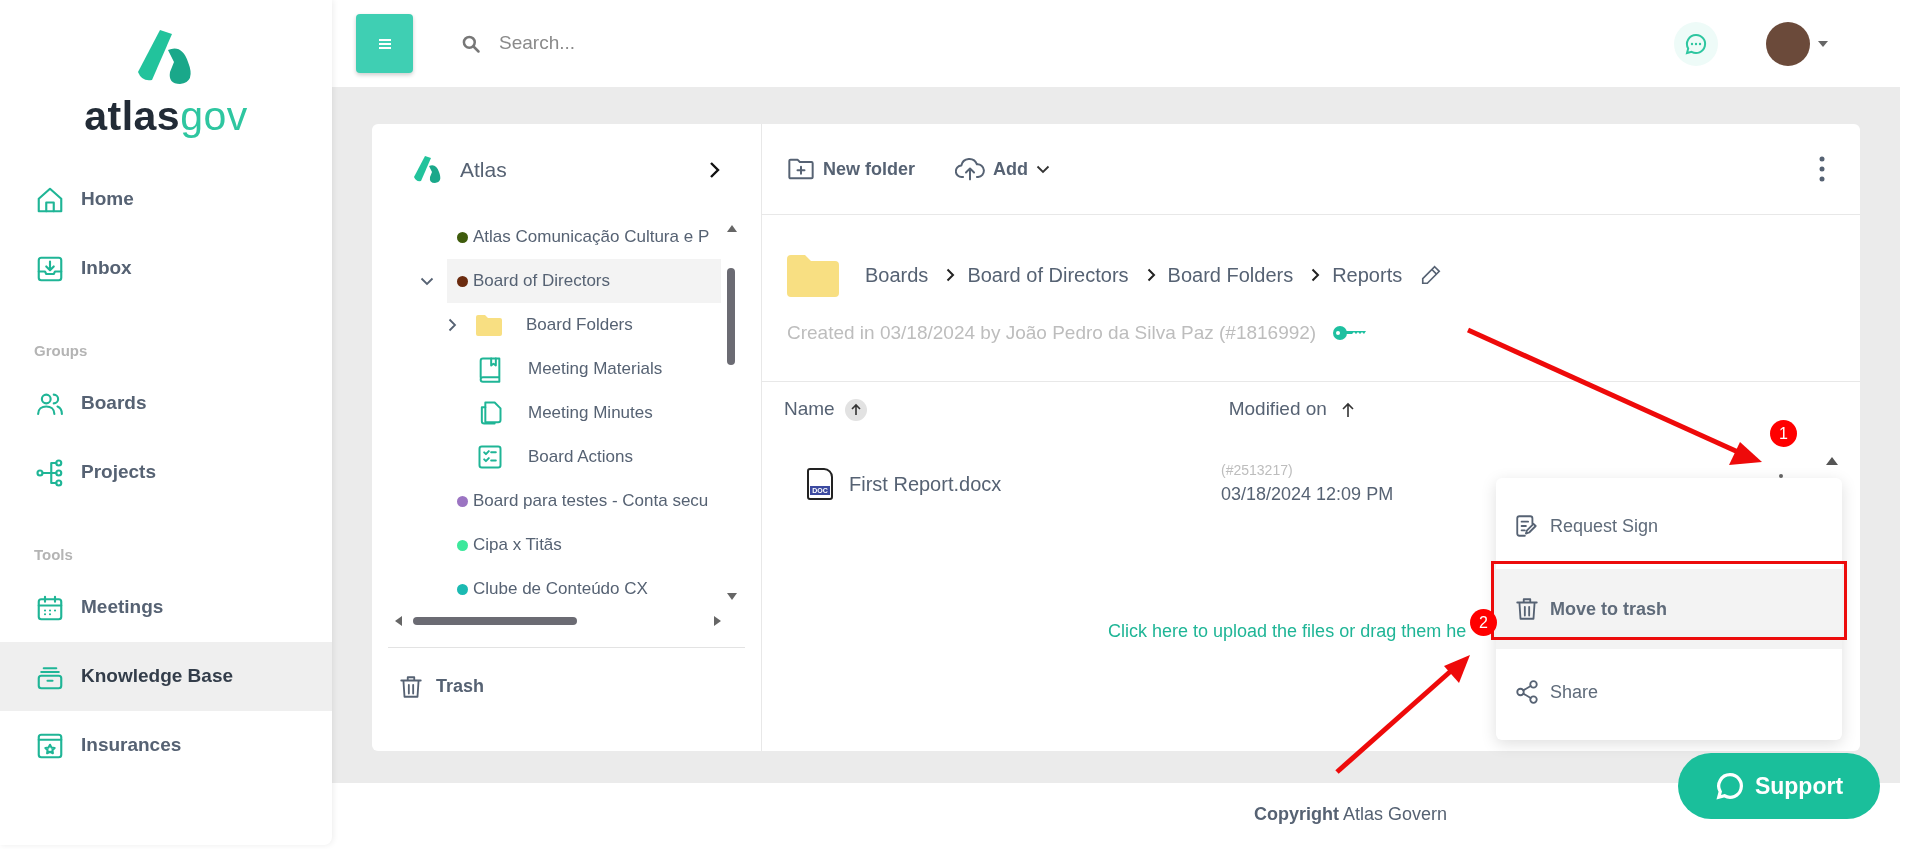 The image size is (1915, 849). What do you see at coordinates (584, 589) in the screenshot?
I see `tree-item: Clube de Conteúdo CX` at bounding box center [584, 589].